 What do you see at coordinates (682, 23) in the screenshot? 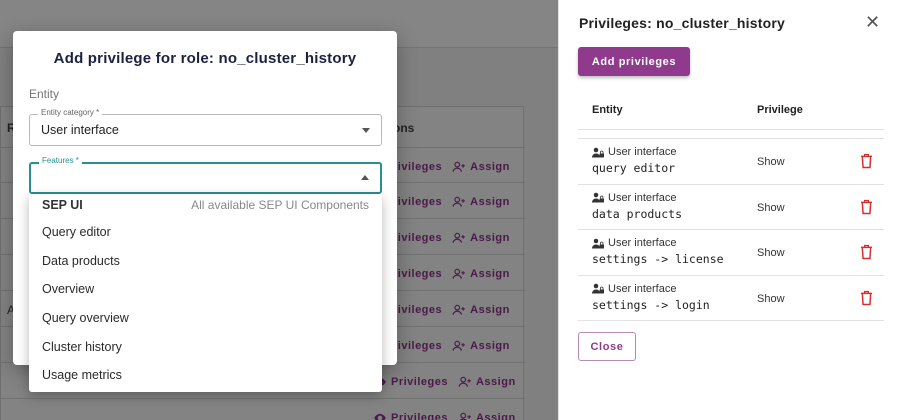
I see `drawer-title: Privileges: no_cluster_history` at bounding box center [682, 23].